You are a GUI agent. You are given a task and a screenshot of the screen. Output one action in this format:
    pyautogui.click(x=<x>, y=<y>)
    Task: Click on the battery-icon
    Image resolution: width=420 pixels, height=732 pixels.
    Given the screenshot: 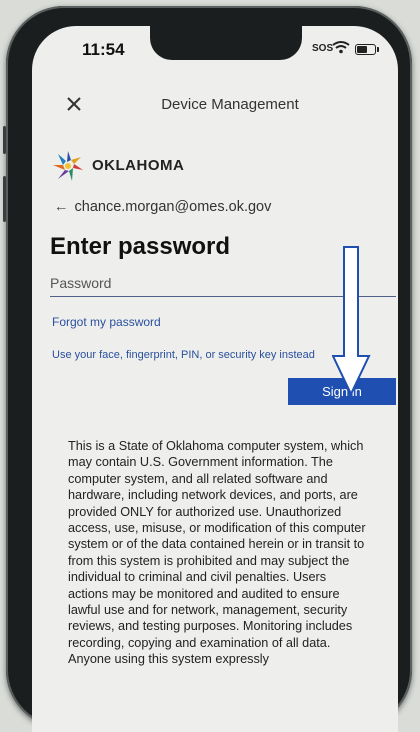 What is the action you would take?
    pyautogui.click(x=367, y=49)
    